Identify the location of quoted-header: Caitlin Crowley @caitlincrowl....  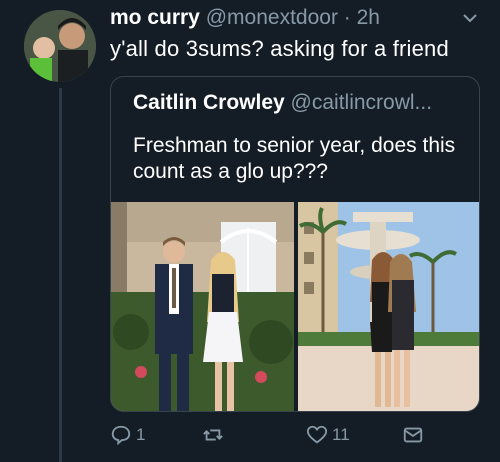
(298, 103).